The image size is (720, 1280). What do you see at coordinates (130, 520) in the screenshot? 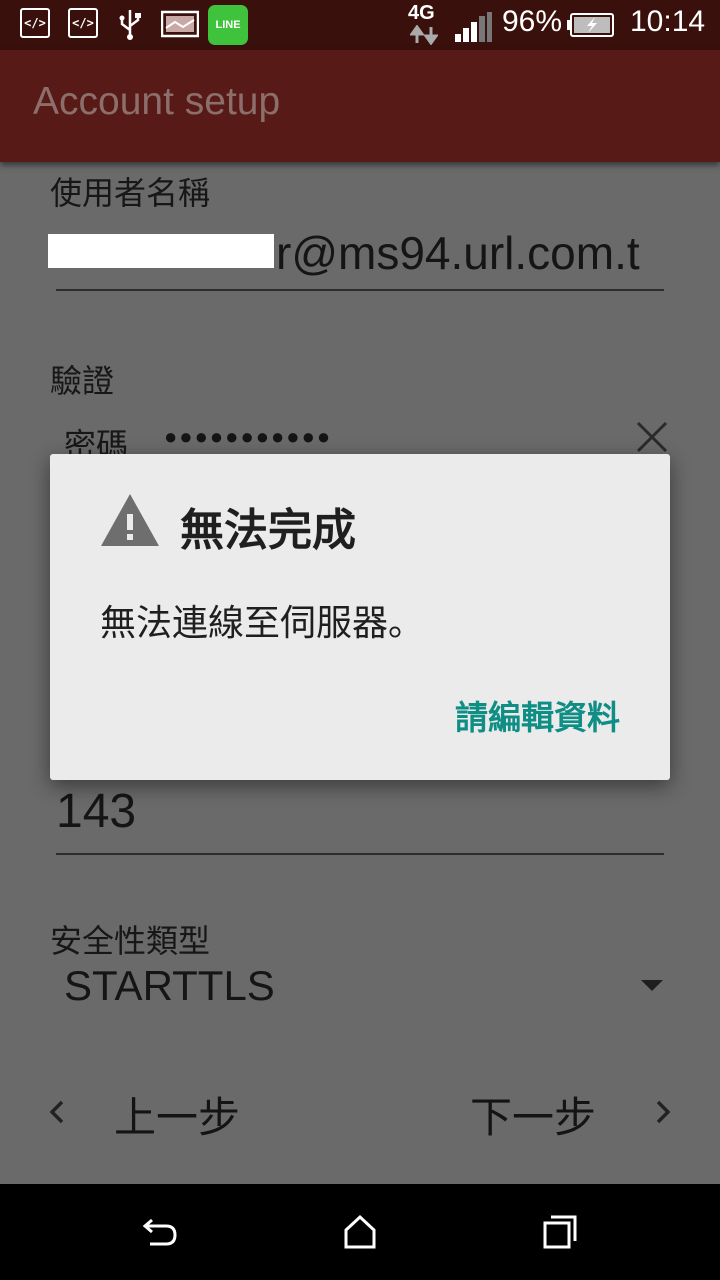
I see `warning-icon` at bounding box center [130, 520].